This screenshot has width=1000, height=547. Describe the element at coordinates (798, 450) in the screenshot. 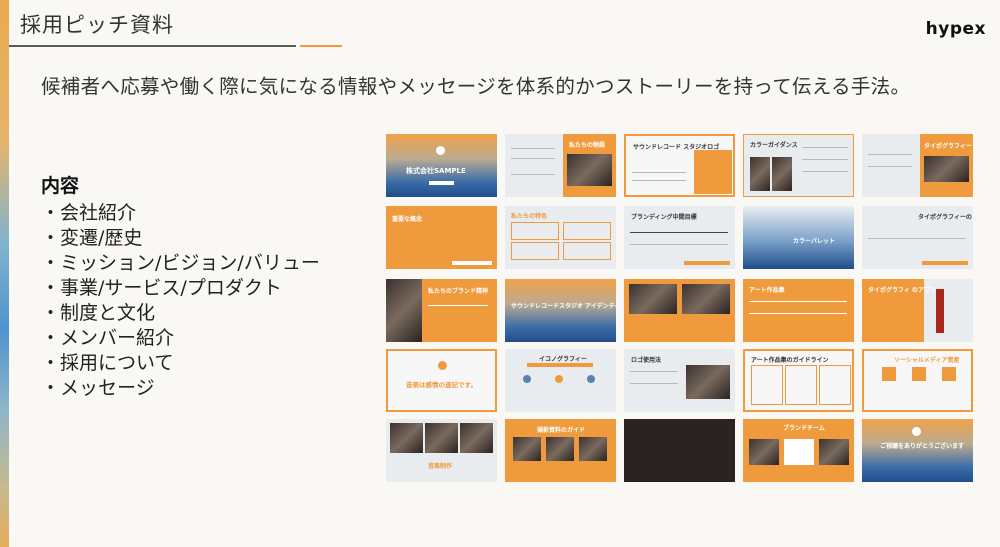

I see `slide-thumbnail: ブランドチーム` at that location.